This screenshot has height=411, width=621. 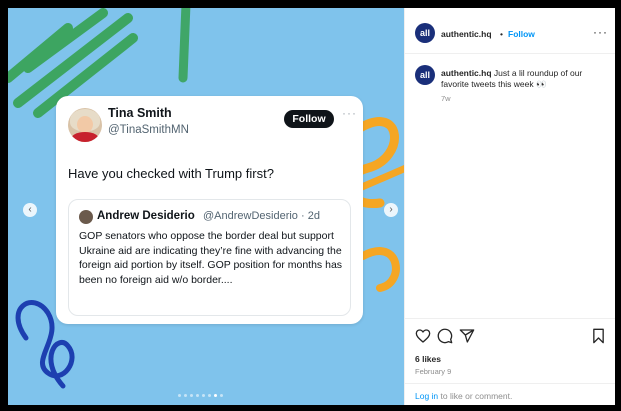 What do you see at coordinates (85, 125) in the screenshot?
I see `tweet-avatar` at bounding box center [85, 125].